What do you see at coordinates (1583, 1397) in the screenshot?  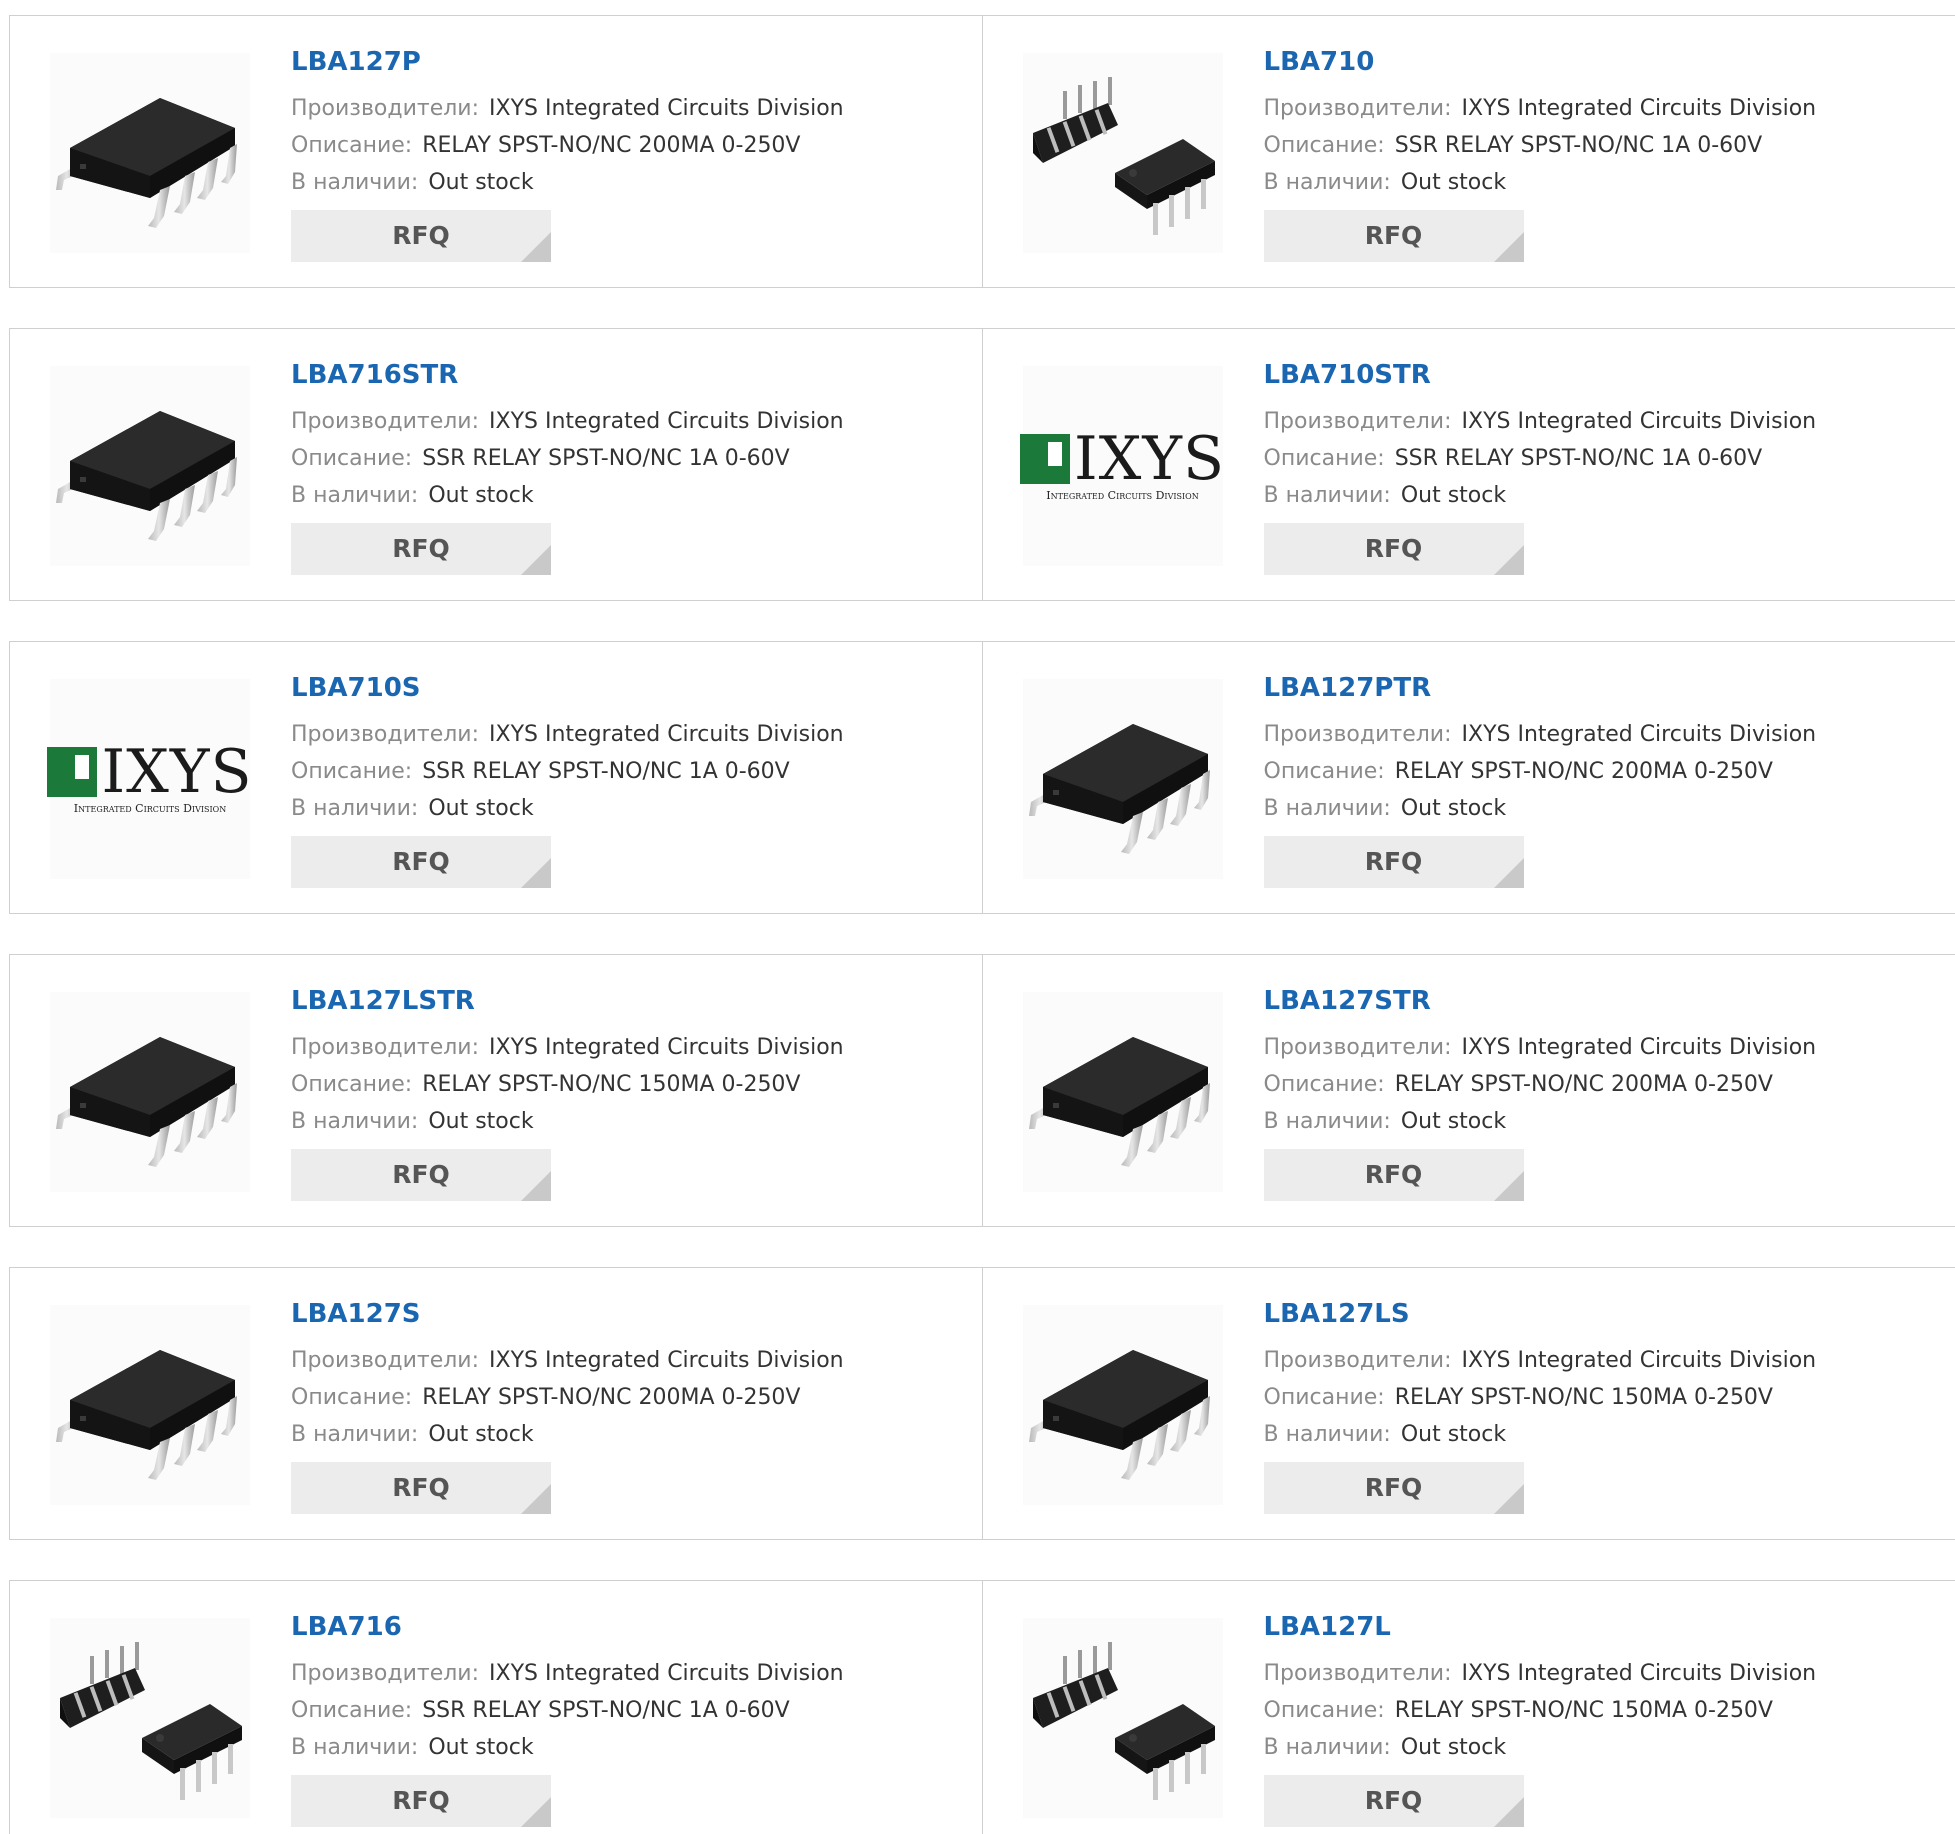 I see `description-value: RELAY SPST-NO/NC 150MA 0-250V` at bounding box center [1583, 1397].